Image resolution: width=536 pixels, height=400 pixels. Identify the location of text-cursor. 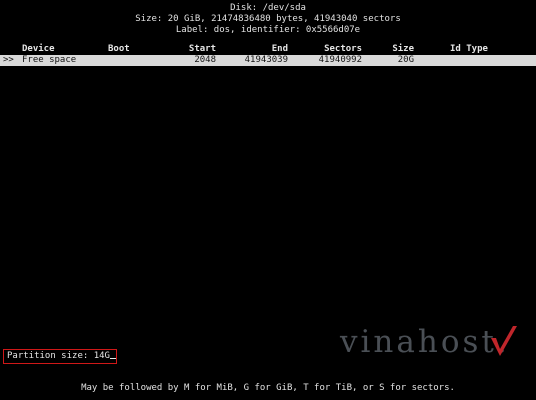
(112, 358).